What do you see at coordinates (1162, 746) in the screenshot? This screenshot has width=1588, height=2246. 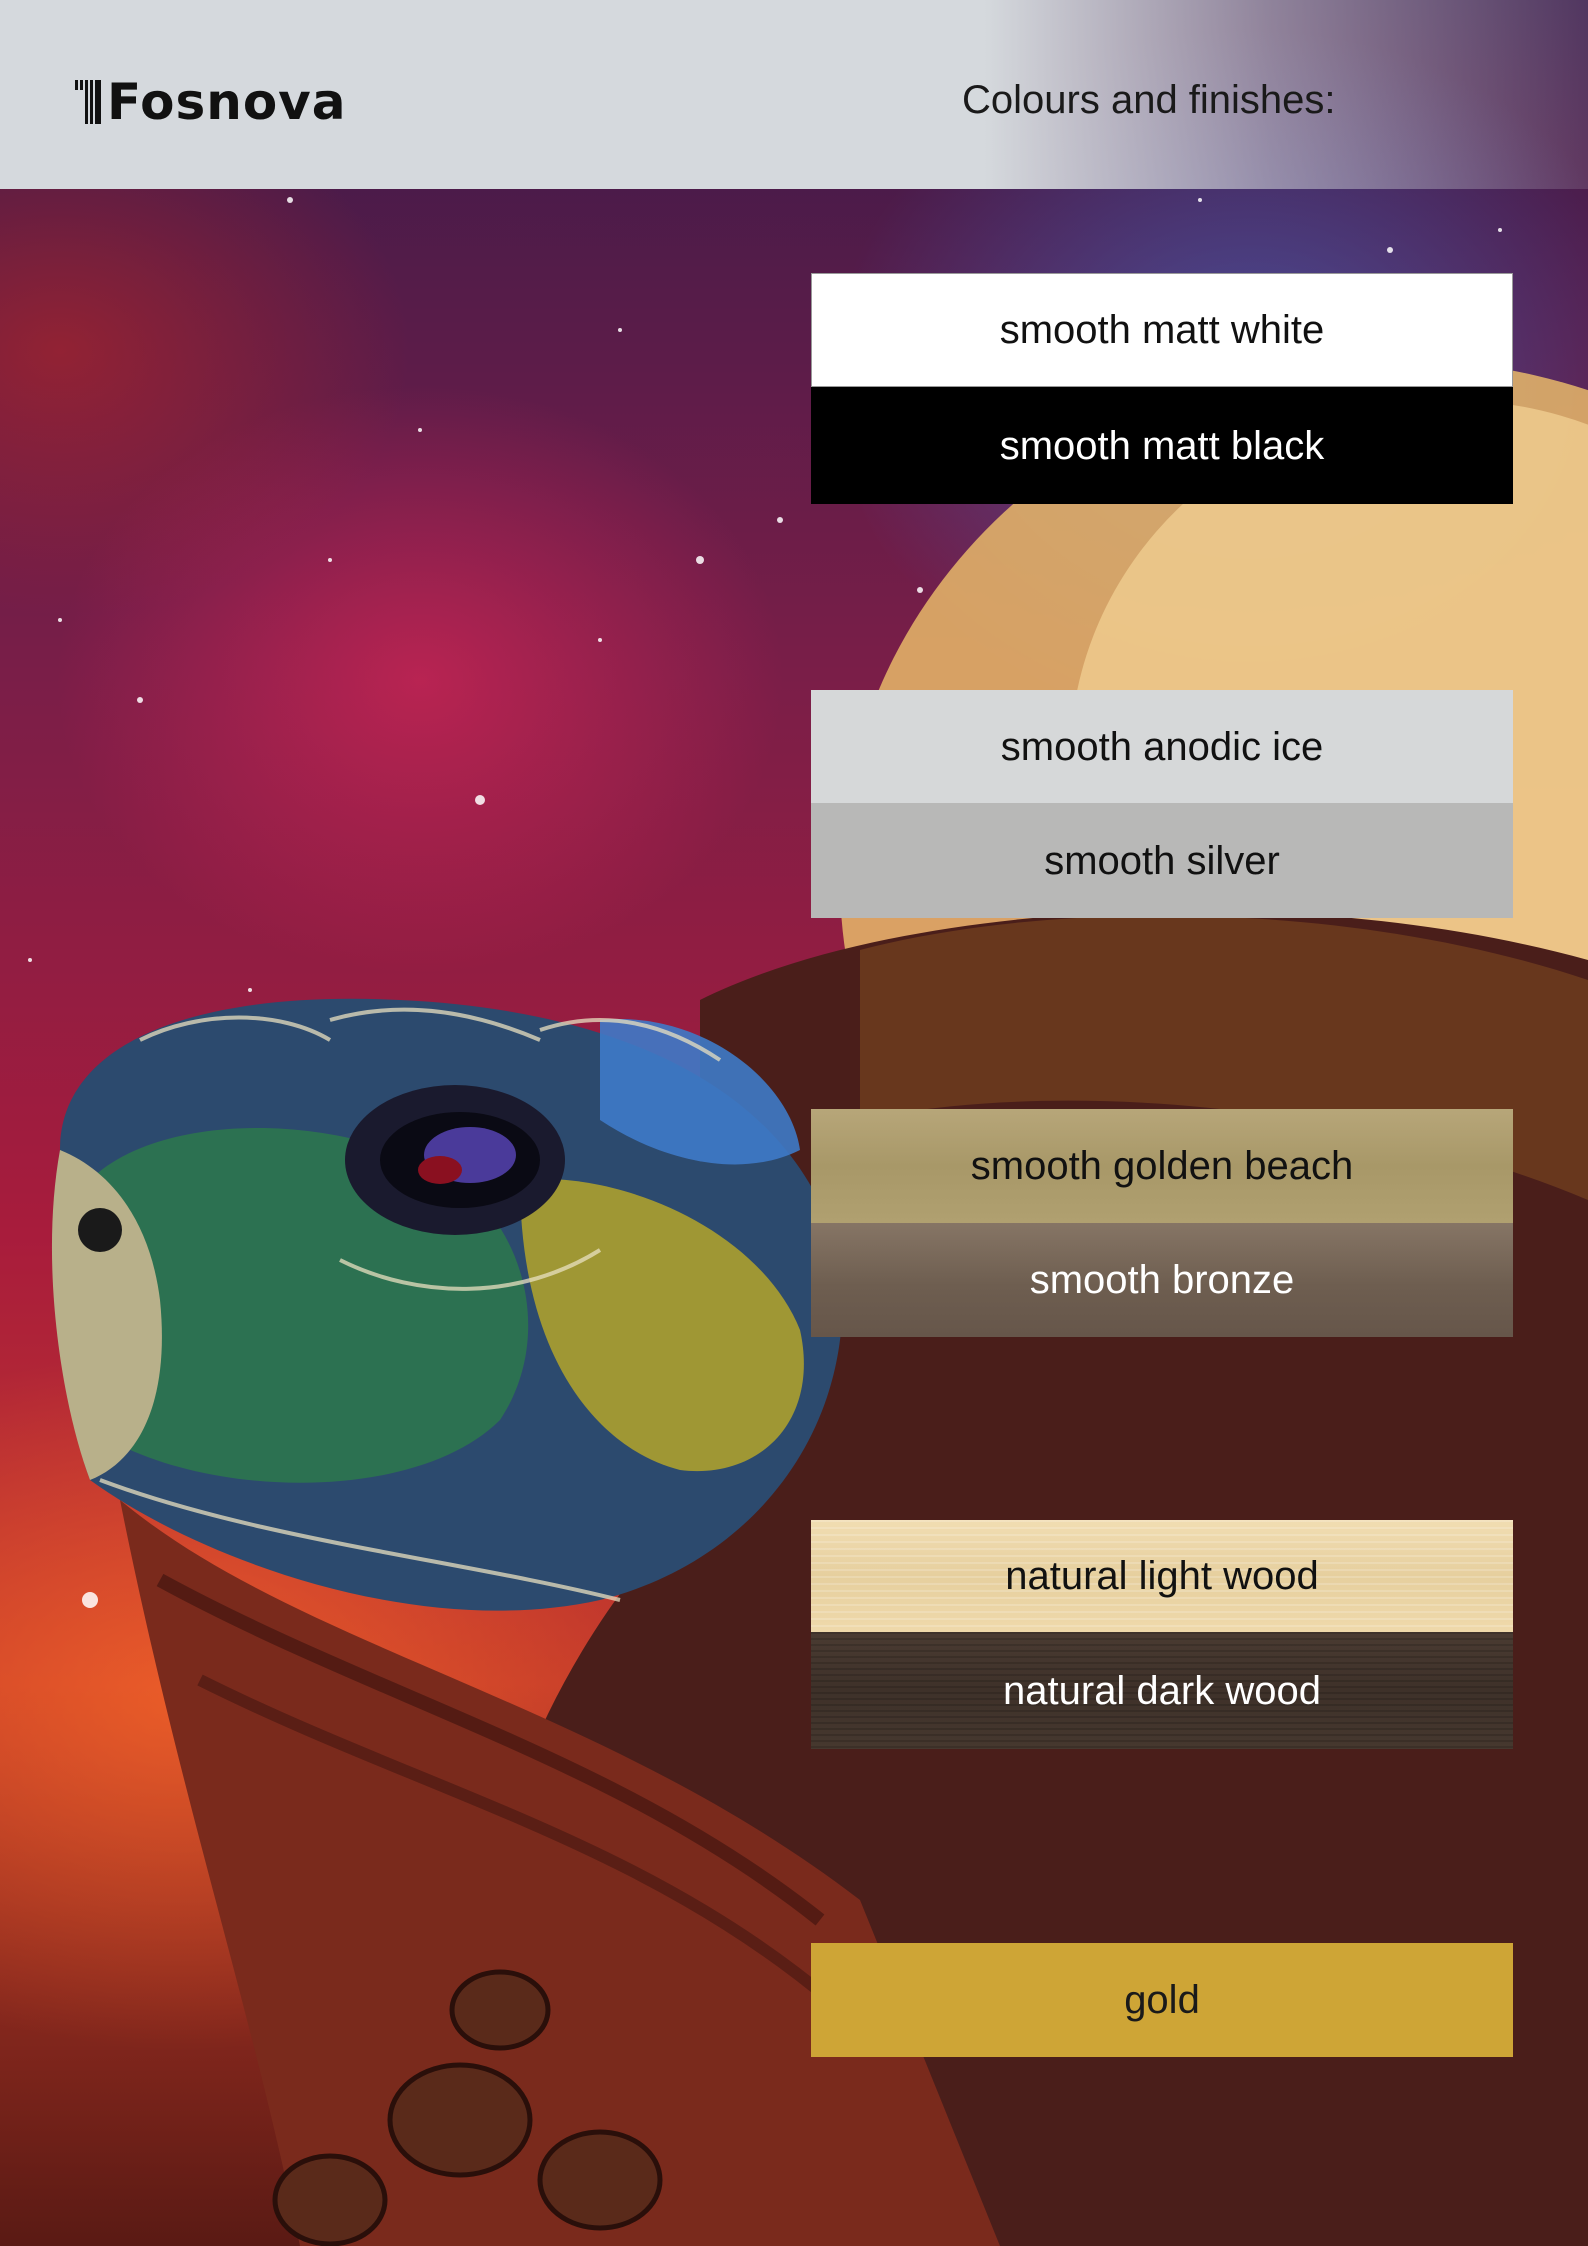 I see `swatch-smooth-anodic-ice: smooth anodic ice` at bounding box center [1162, 746].